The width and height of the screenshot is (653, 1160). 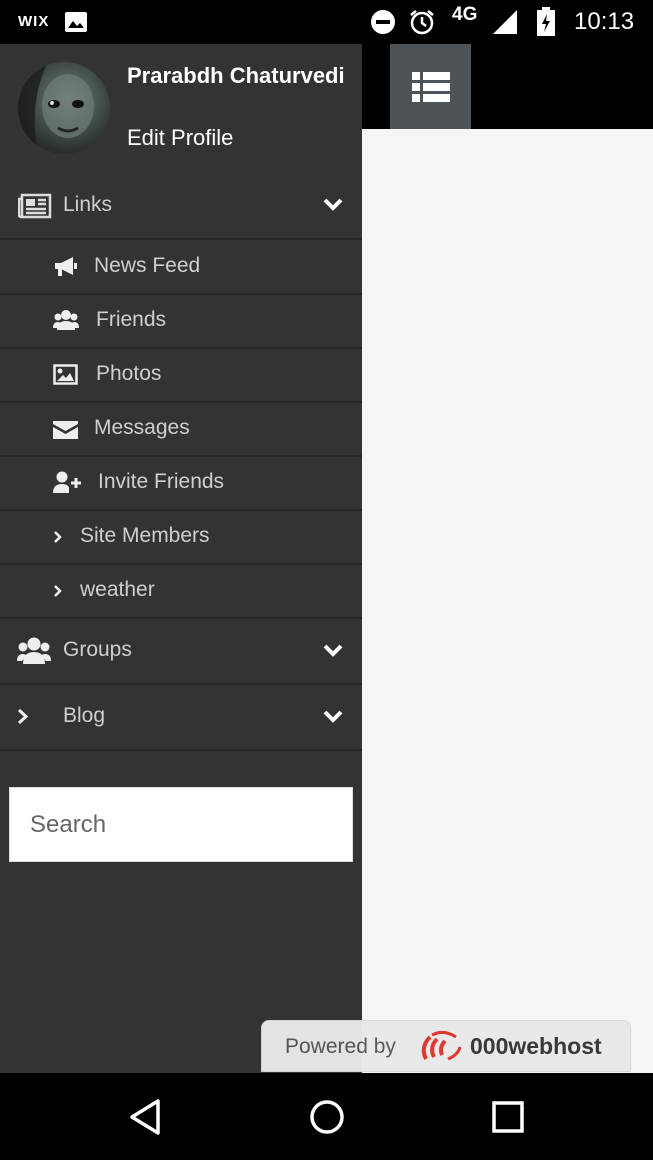 I want to click on battery-charging-icon, so click(x=546, y=21).